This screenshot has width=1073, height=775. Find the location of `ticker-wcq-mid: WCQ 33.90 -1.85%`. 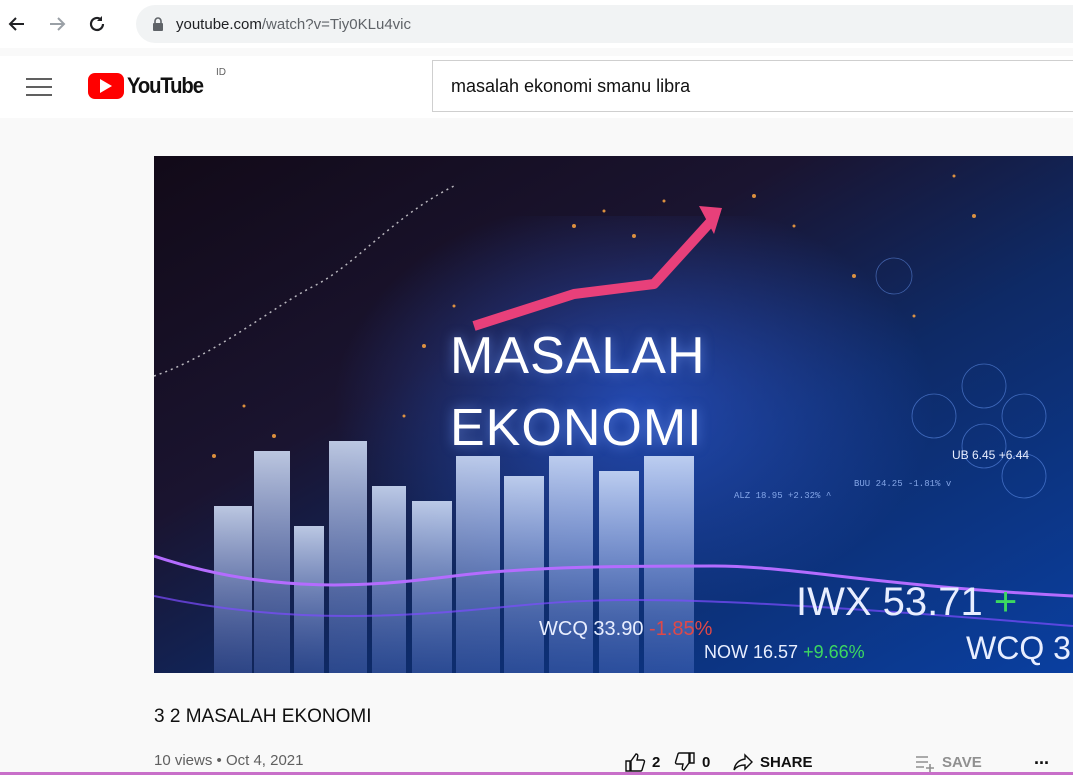

ticker-wcq-mid: WCQ 33.90 -1.85% is located at coordinates (625, 629).